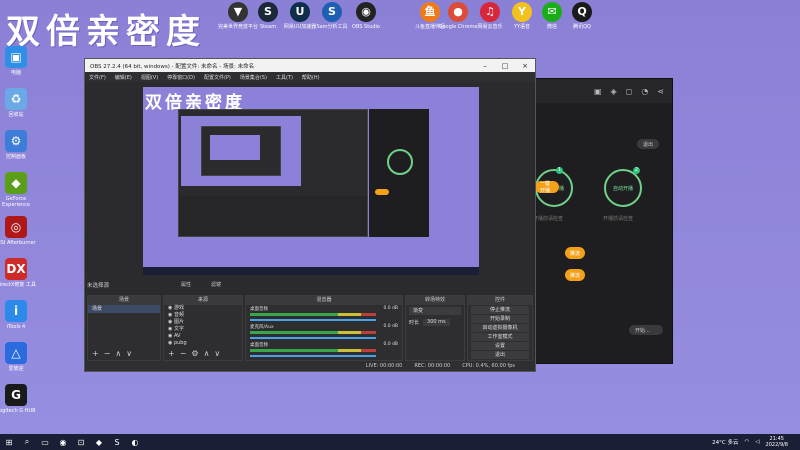 The image size is (800, 450). I want to click on control-button: 工作室模式, so click(500, 337).